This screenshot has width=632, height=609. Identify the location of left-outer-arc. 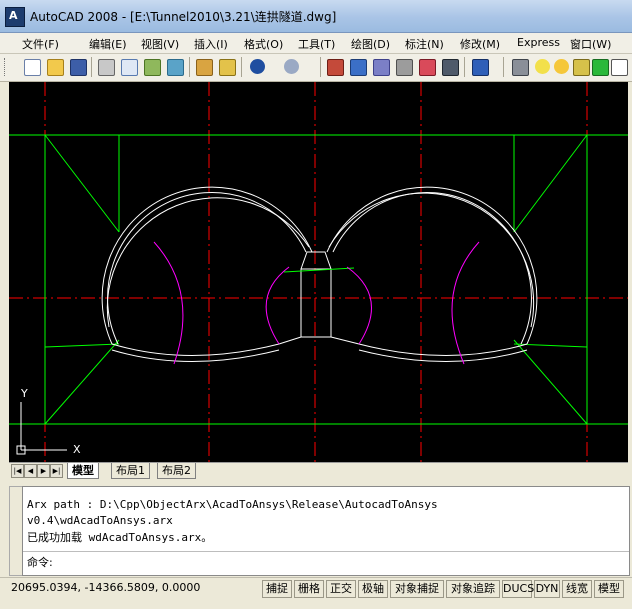
(168, 303).